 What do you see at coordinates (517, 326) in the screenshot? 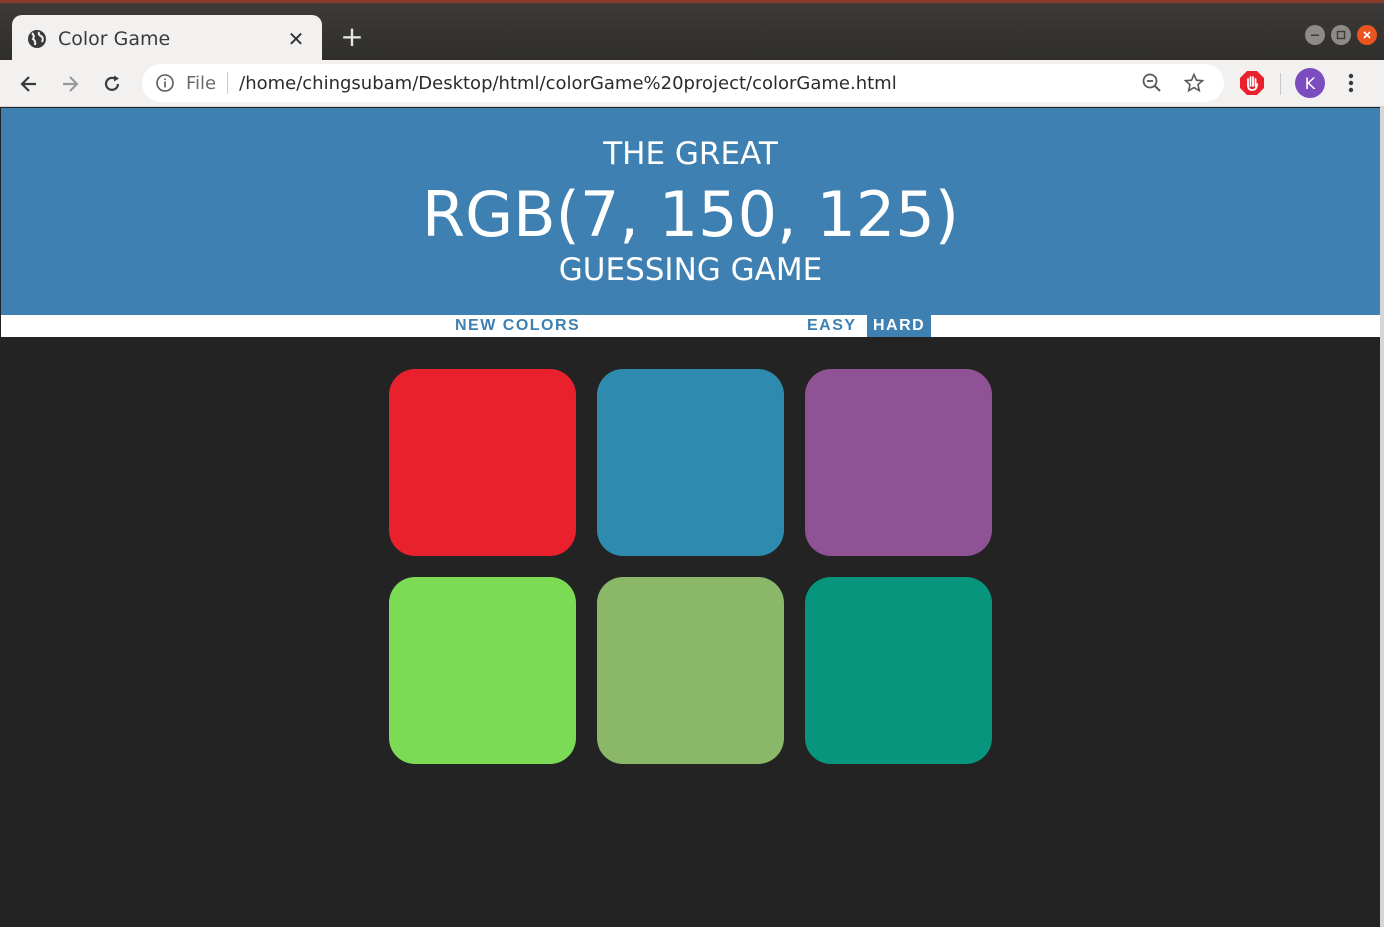
I see `new-colors-button: NEW COLORS` at bounding box center [517, 326].